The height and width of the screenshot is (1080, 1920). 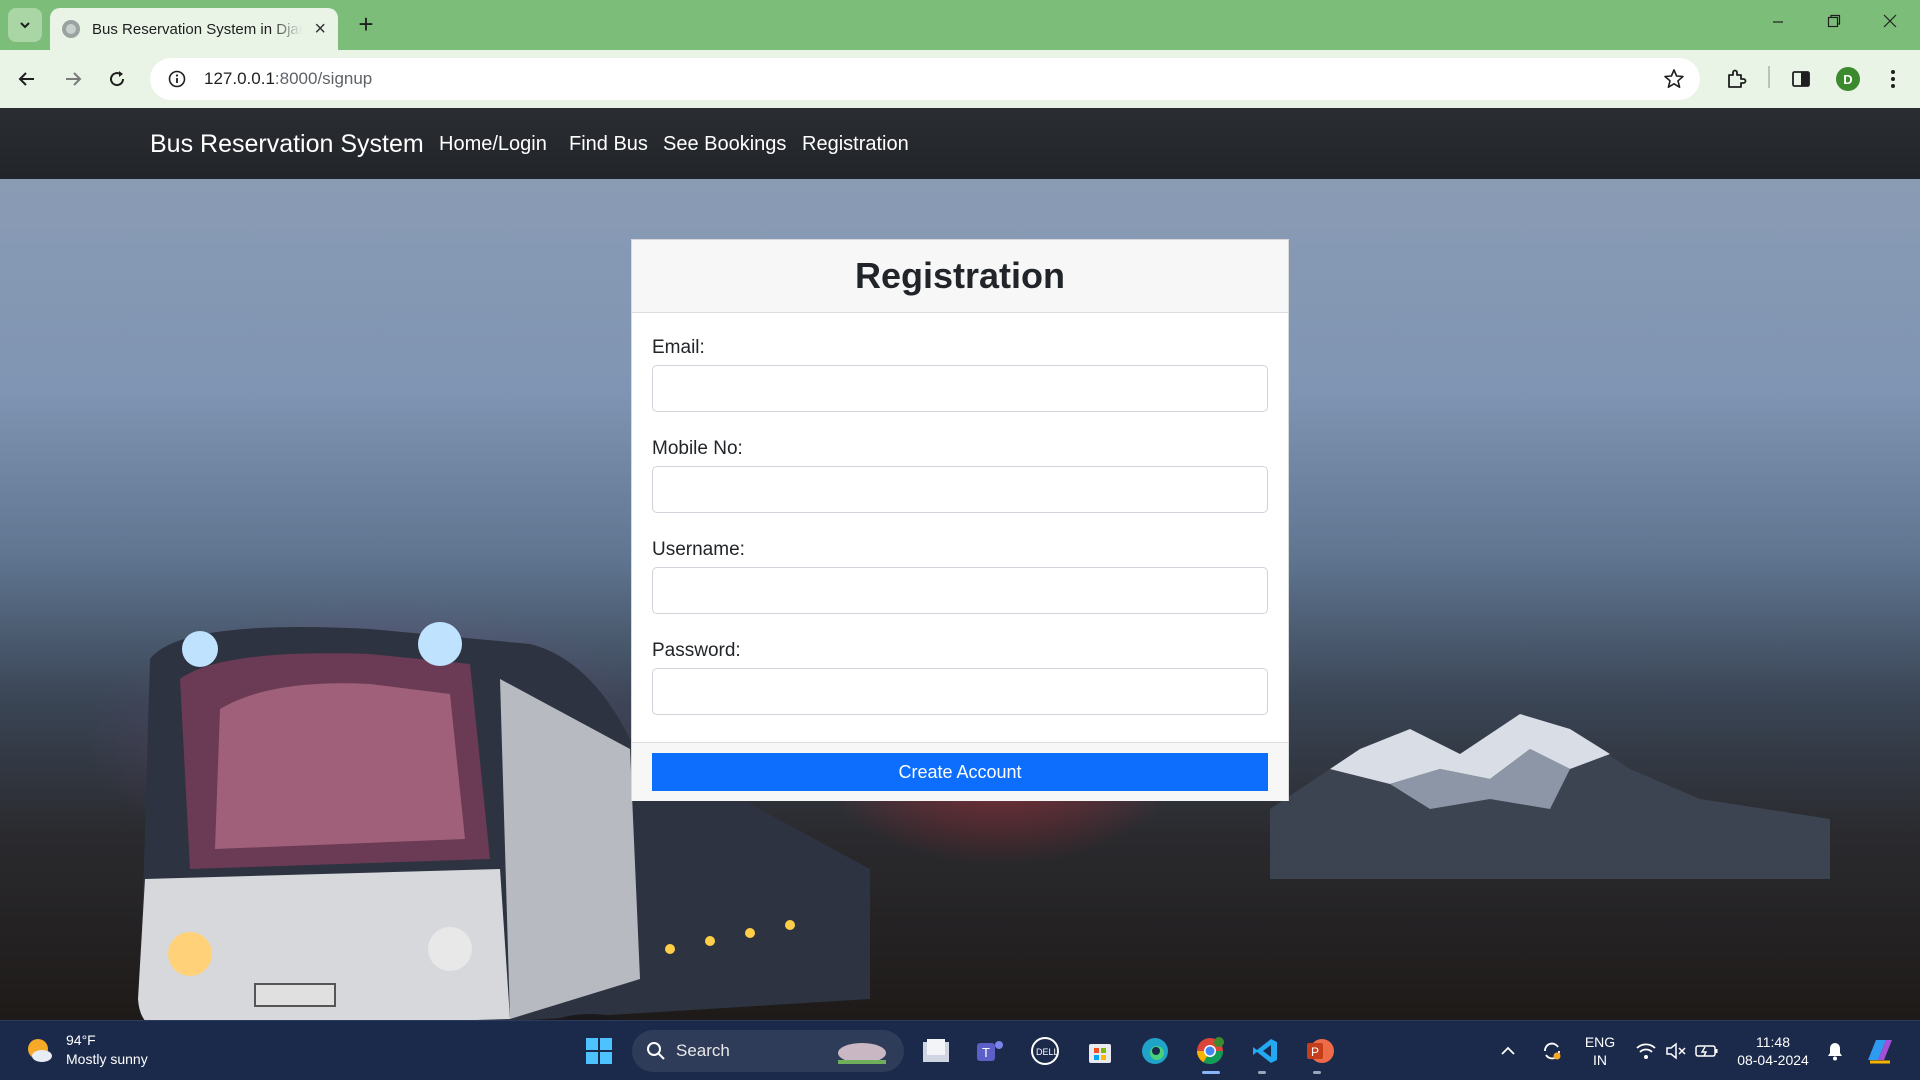 I want to click on wifi-icon, so click(x=1646, y=1051).